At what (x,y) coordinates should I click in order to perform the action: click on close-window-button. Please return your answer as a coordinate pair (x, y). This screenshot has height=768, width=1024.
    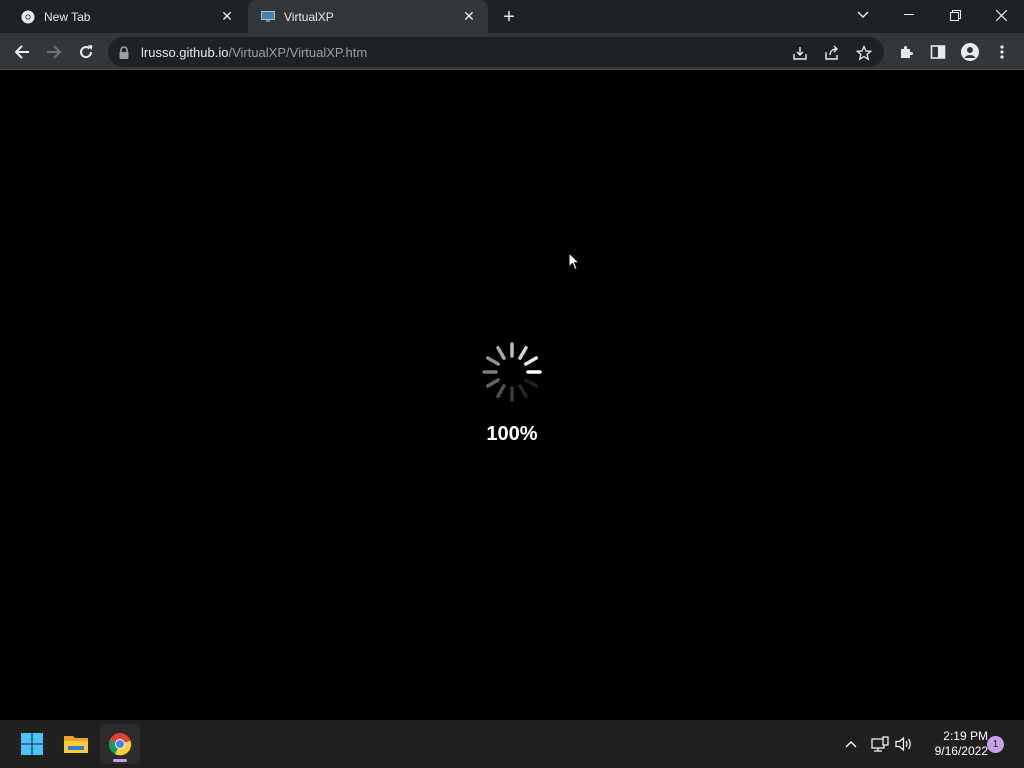
    Looking at the image, I should click on (1001, 15).